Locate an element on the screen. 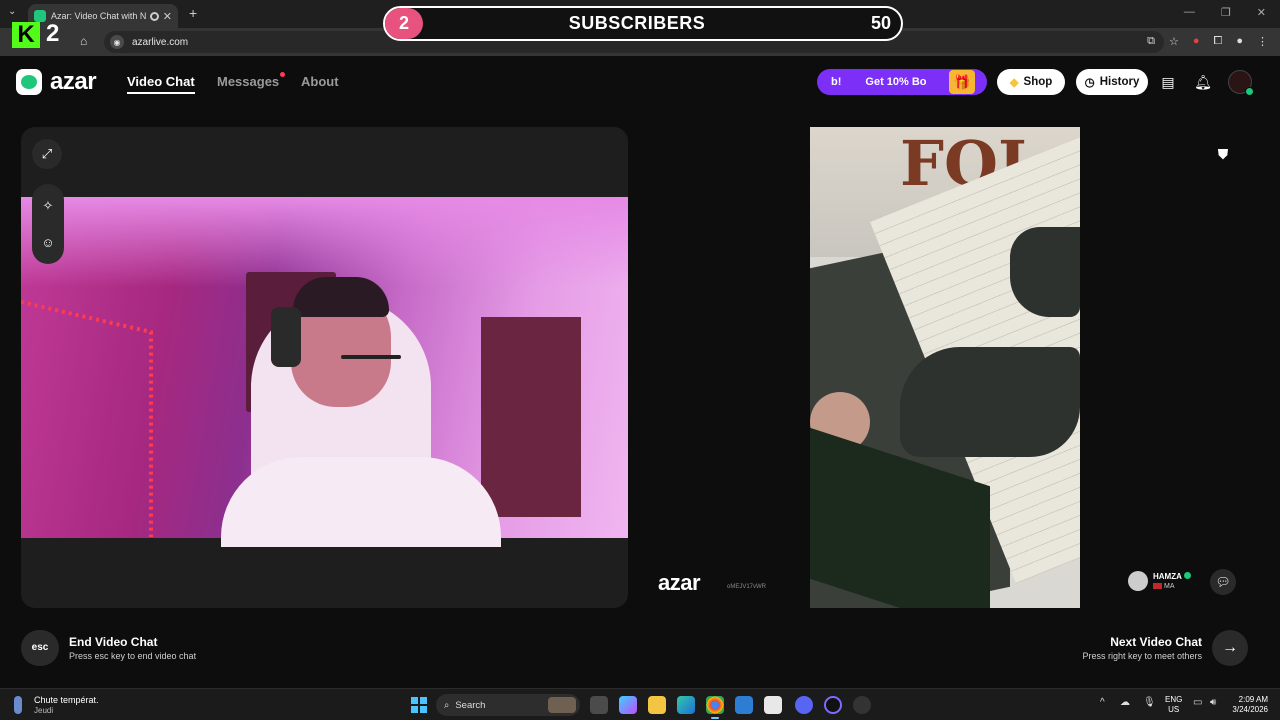 The image size is (1280, 720). azar-wordmark: azar is located at coordinates (73, 82).